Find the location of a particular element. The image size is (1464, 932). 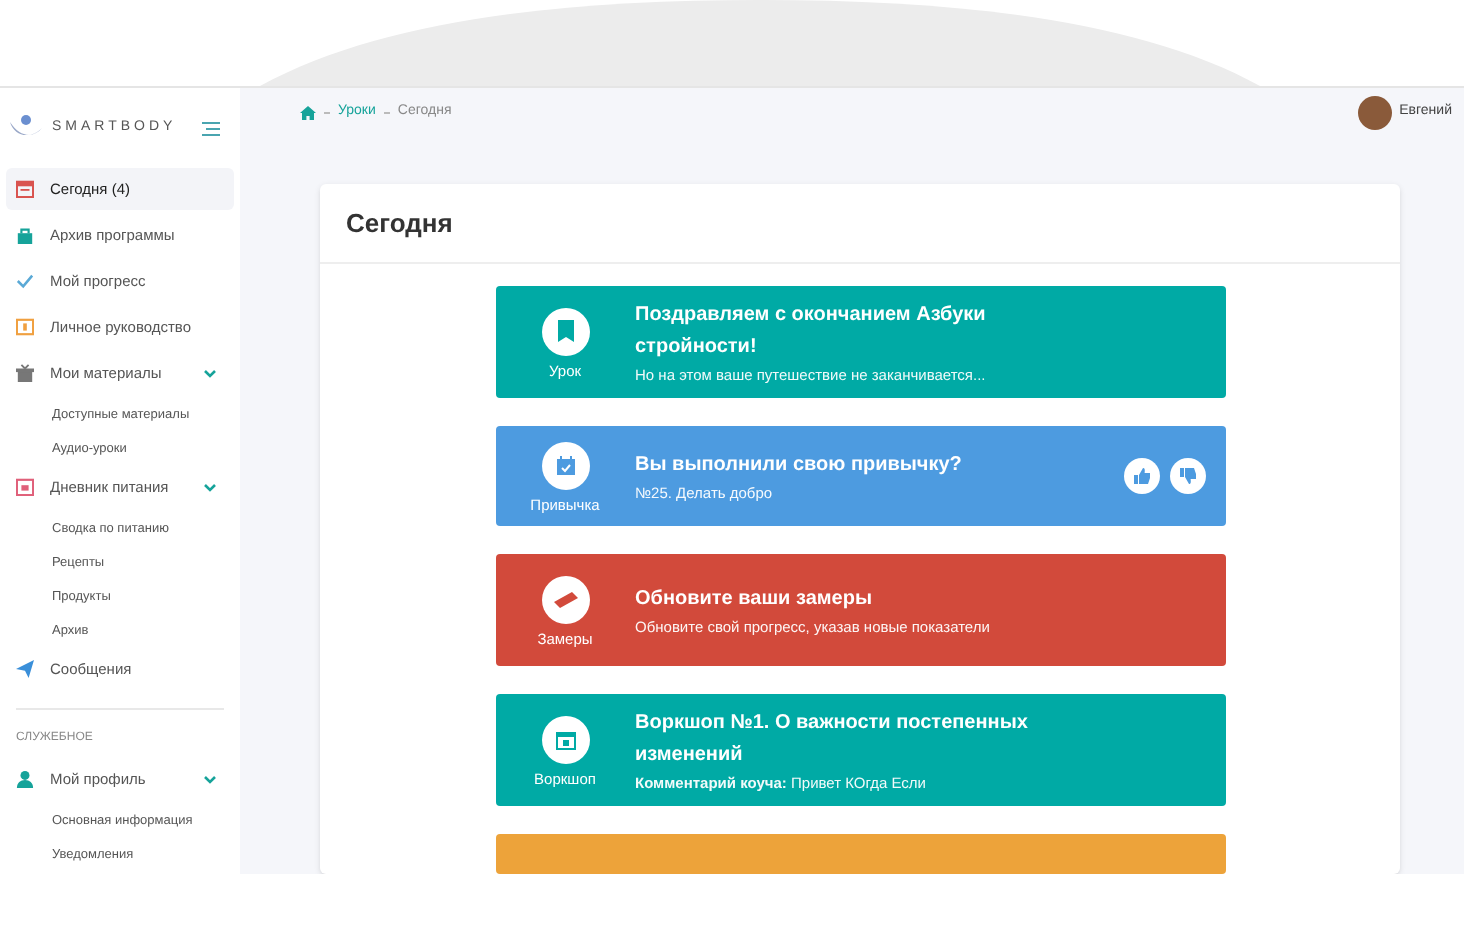

thumbs-down-icon is located at coordinates (1187, 476).